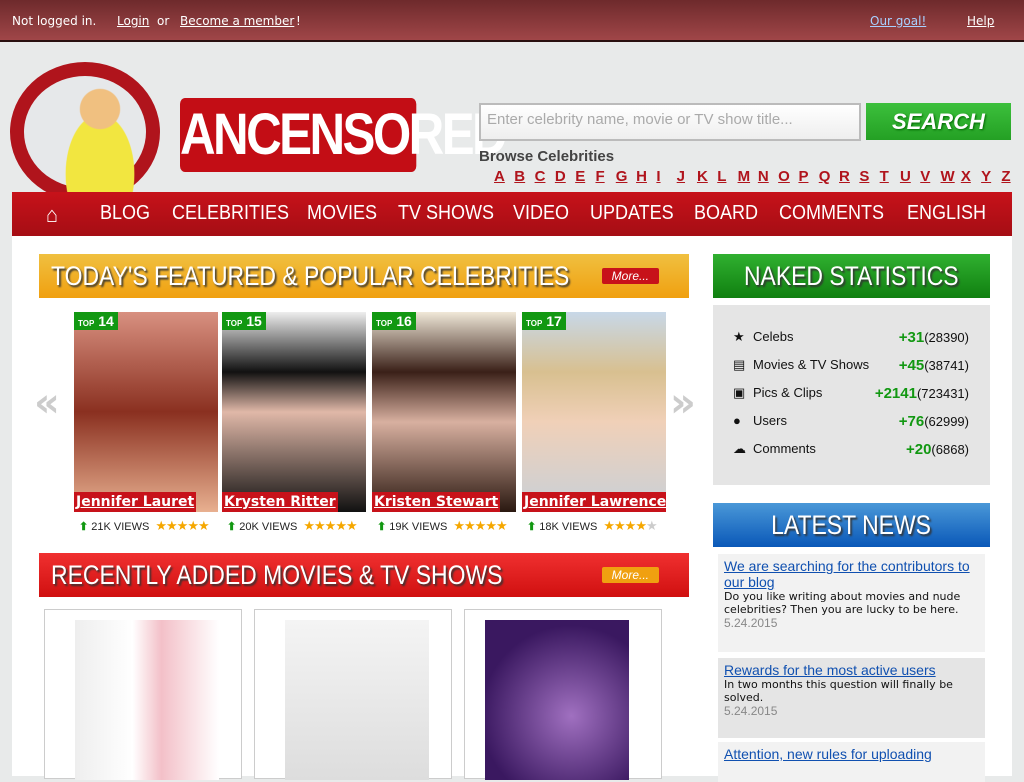 The image size is (1024, 782). Describe the element at coordinates (585, 176) in the screenshot. I see `letter-link-e: E` at that location.